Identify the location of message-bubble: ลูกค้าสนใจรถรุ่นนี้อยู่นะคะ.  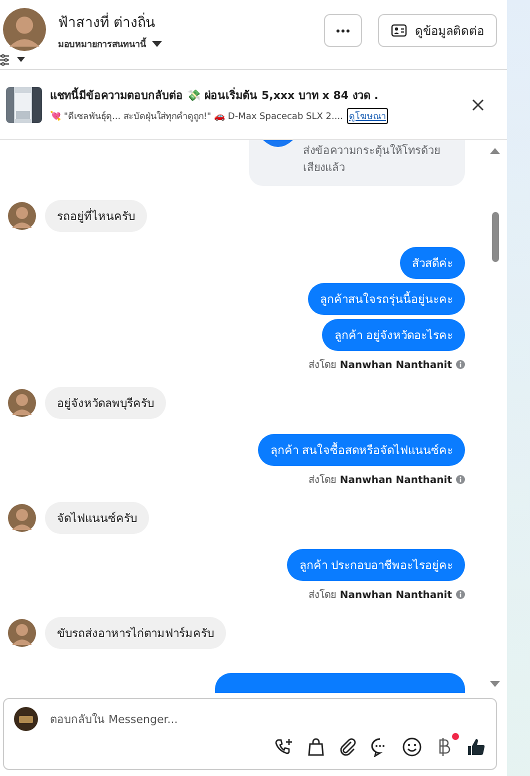
(386, 299).